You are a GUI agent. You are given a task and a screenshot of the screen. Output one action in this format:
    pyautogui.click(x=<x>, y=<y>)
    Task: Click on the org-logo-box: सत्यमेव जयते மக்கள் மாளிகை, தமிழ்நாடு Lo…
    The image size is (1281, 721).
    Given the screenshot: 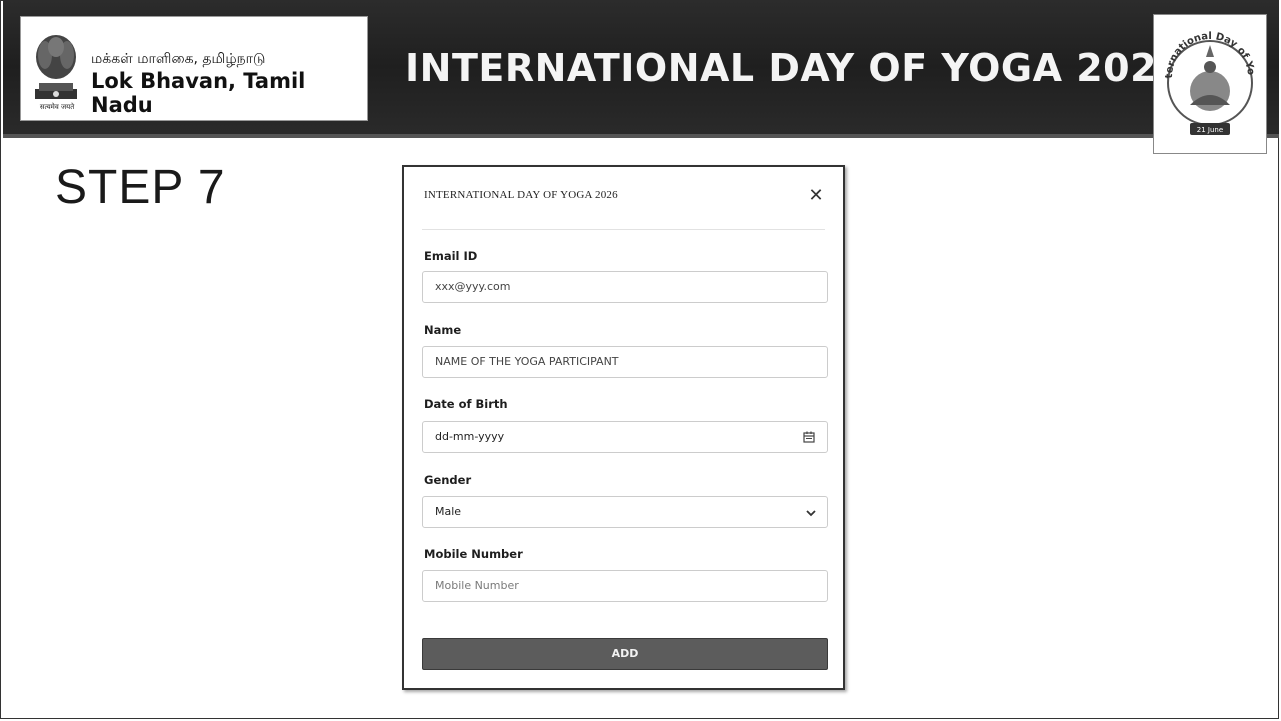 What is the action you would take?
    pyautogui.click(x=194, y=68)
    